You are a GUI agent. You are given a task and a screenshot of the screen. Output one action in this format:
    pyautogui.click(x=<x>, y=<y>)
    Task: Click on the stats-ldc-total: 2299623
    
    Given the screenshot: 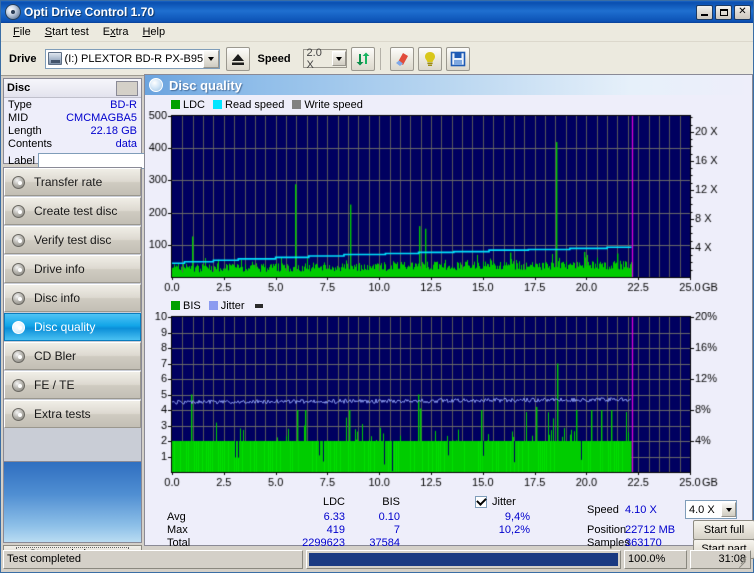 What is the action you would take?
    pyautogui.click(x=323, y=543)
    